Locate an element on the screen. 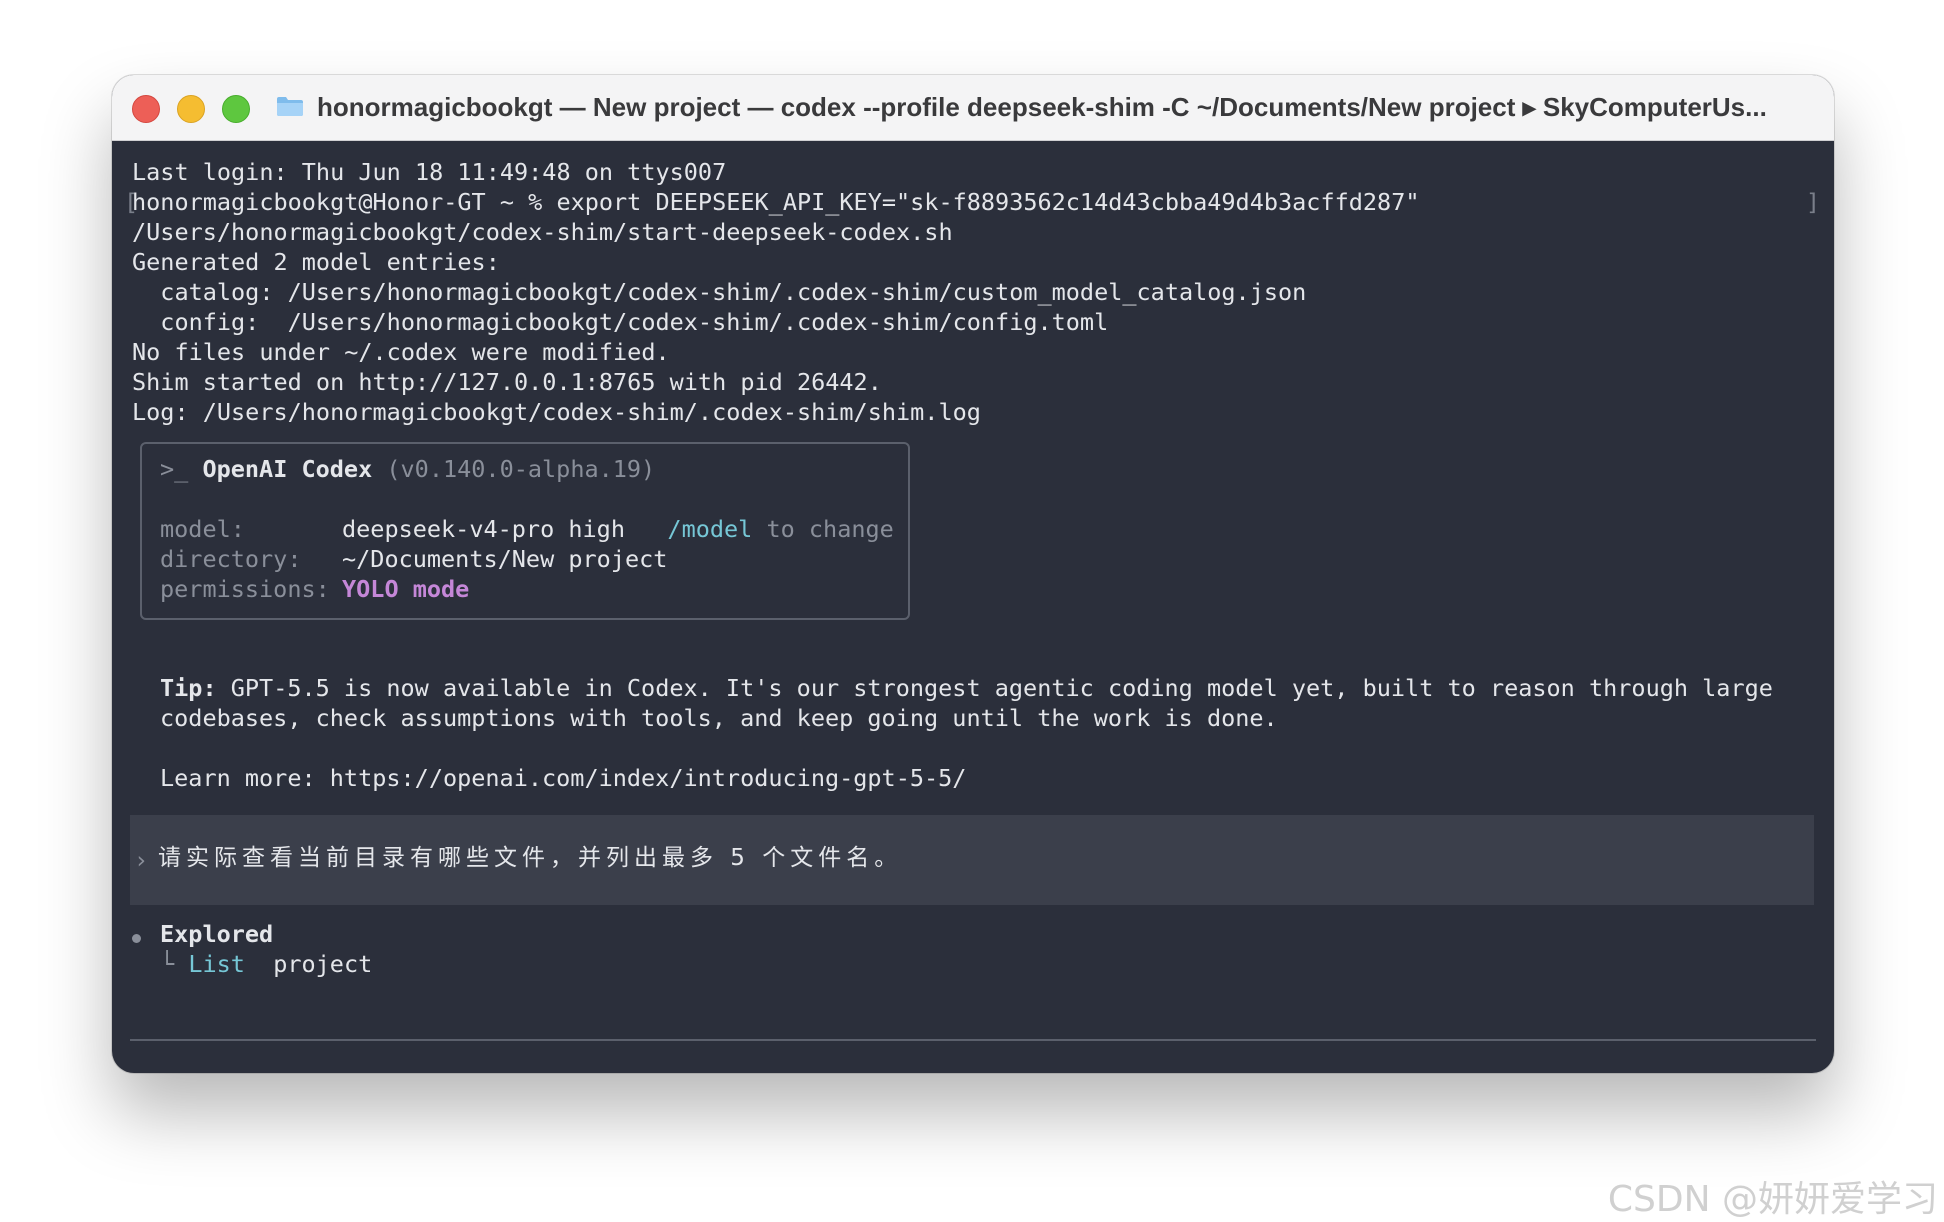  permissions-label: permissions: is located at coordinates (245, 589).